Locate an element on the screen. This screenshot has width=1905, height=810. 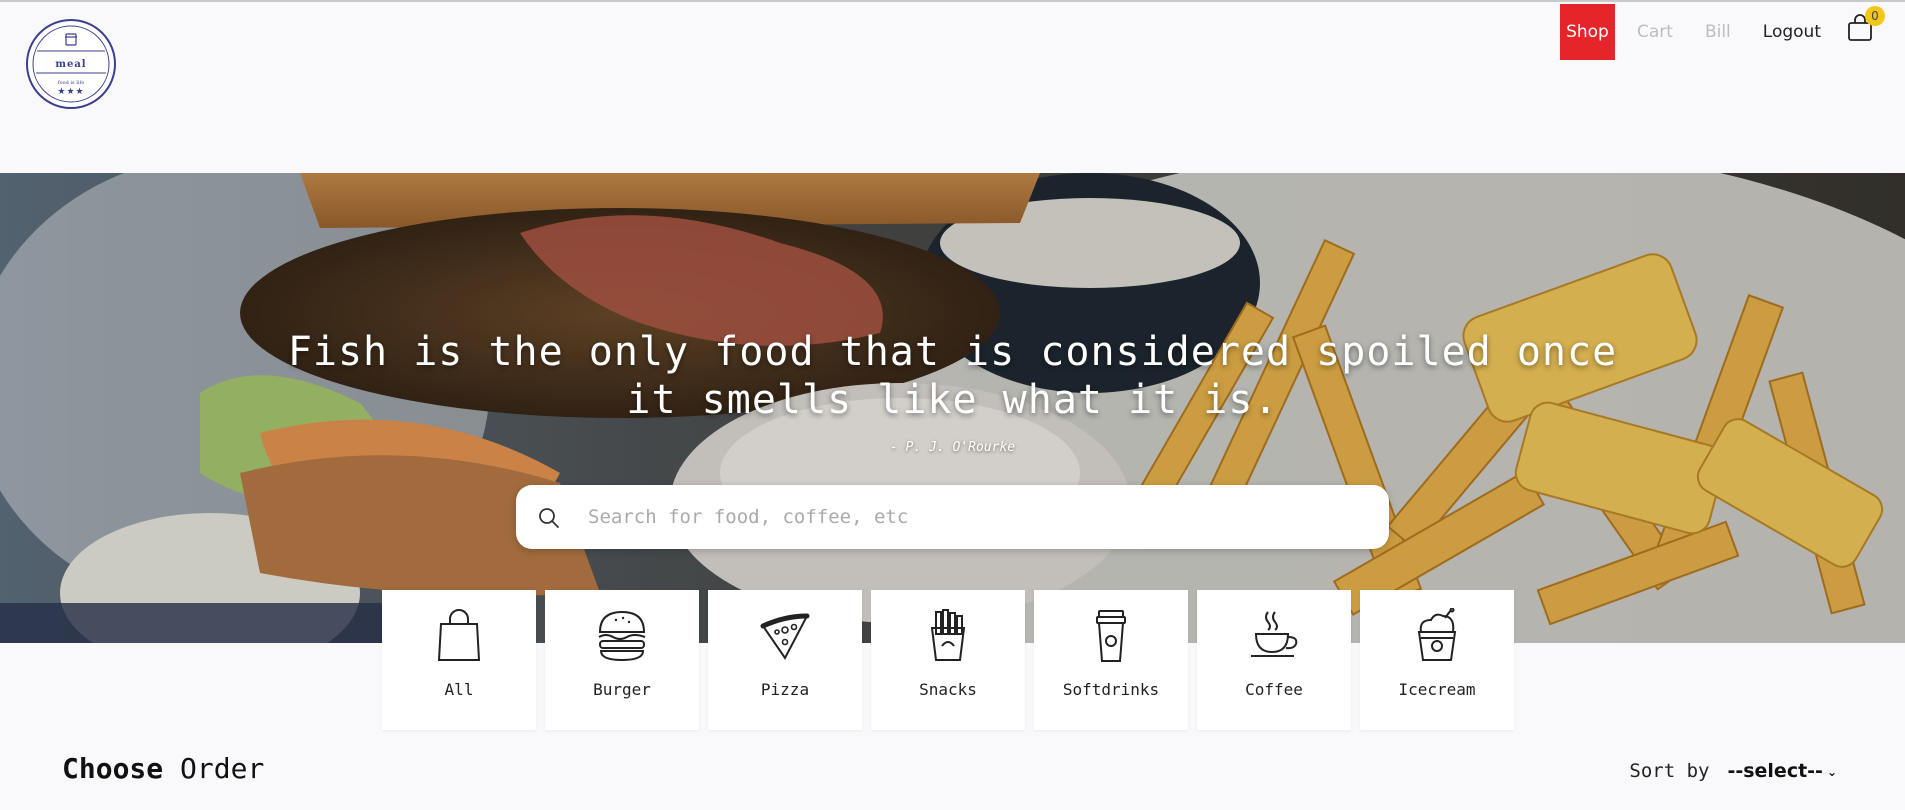
hero-quote-author: - P. J. O'Rourke is located at coordinates (952, 447).